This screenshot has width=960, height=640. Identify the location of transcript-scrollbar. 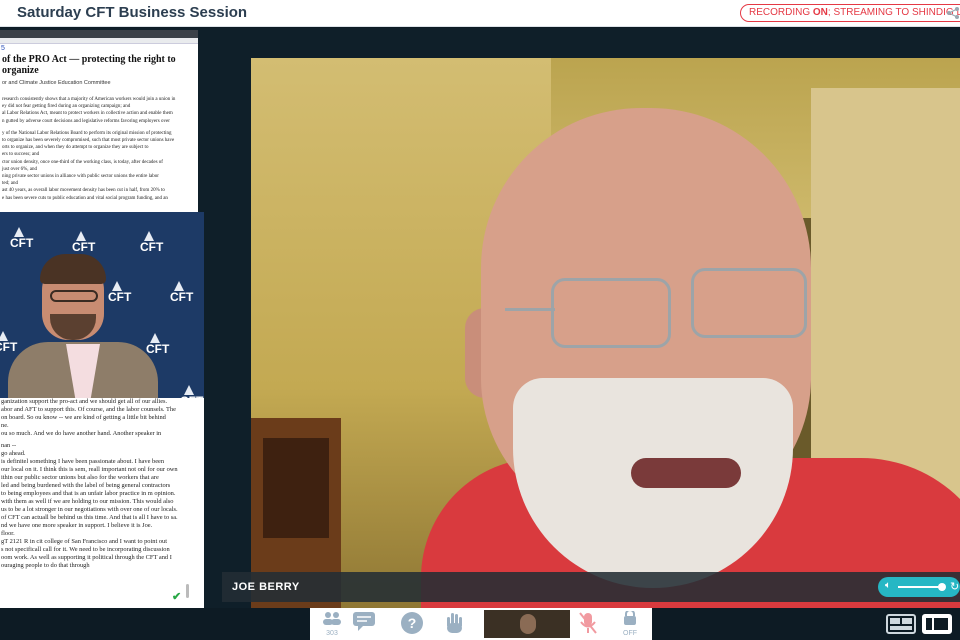
(187, 591).